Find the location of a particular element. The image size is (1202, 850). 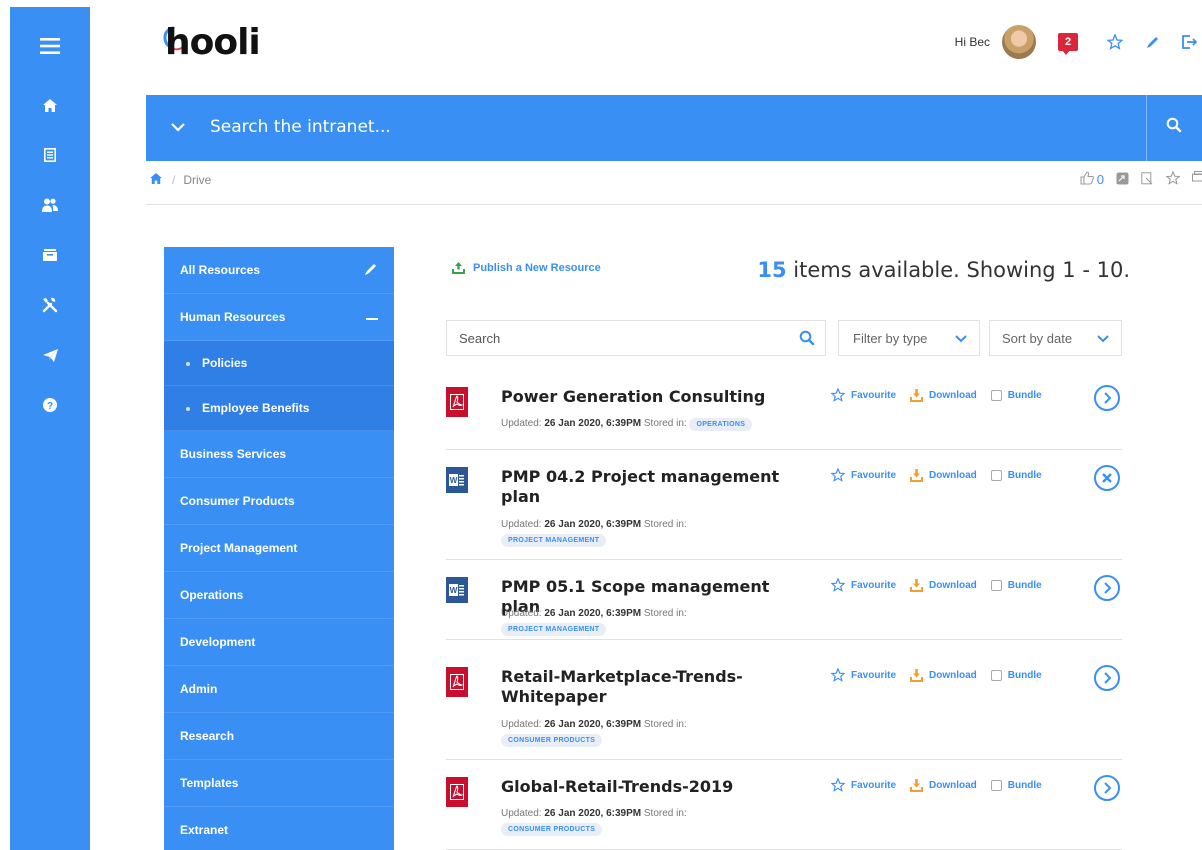

tools-icon is located at coordinates (50, 305).